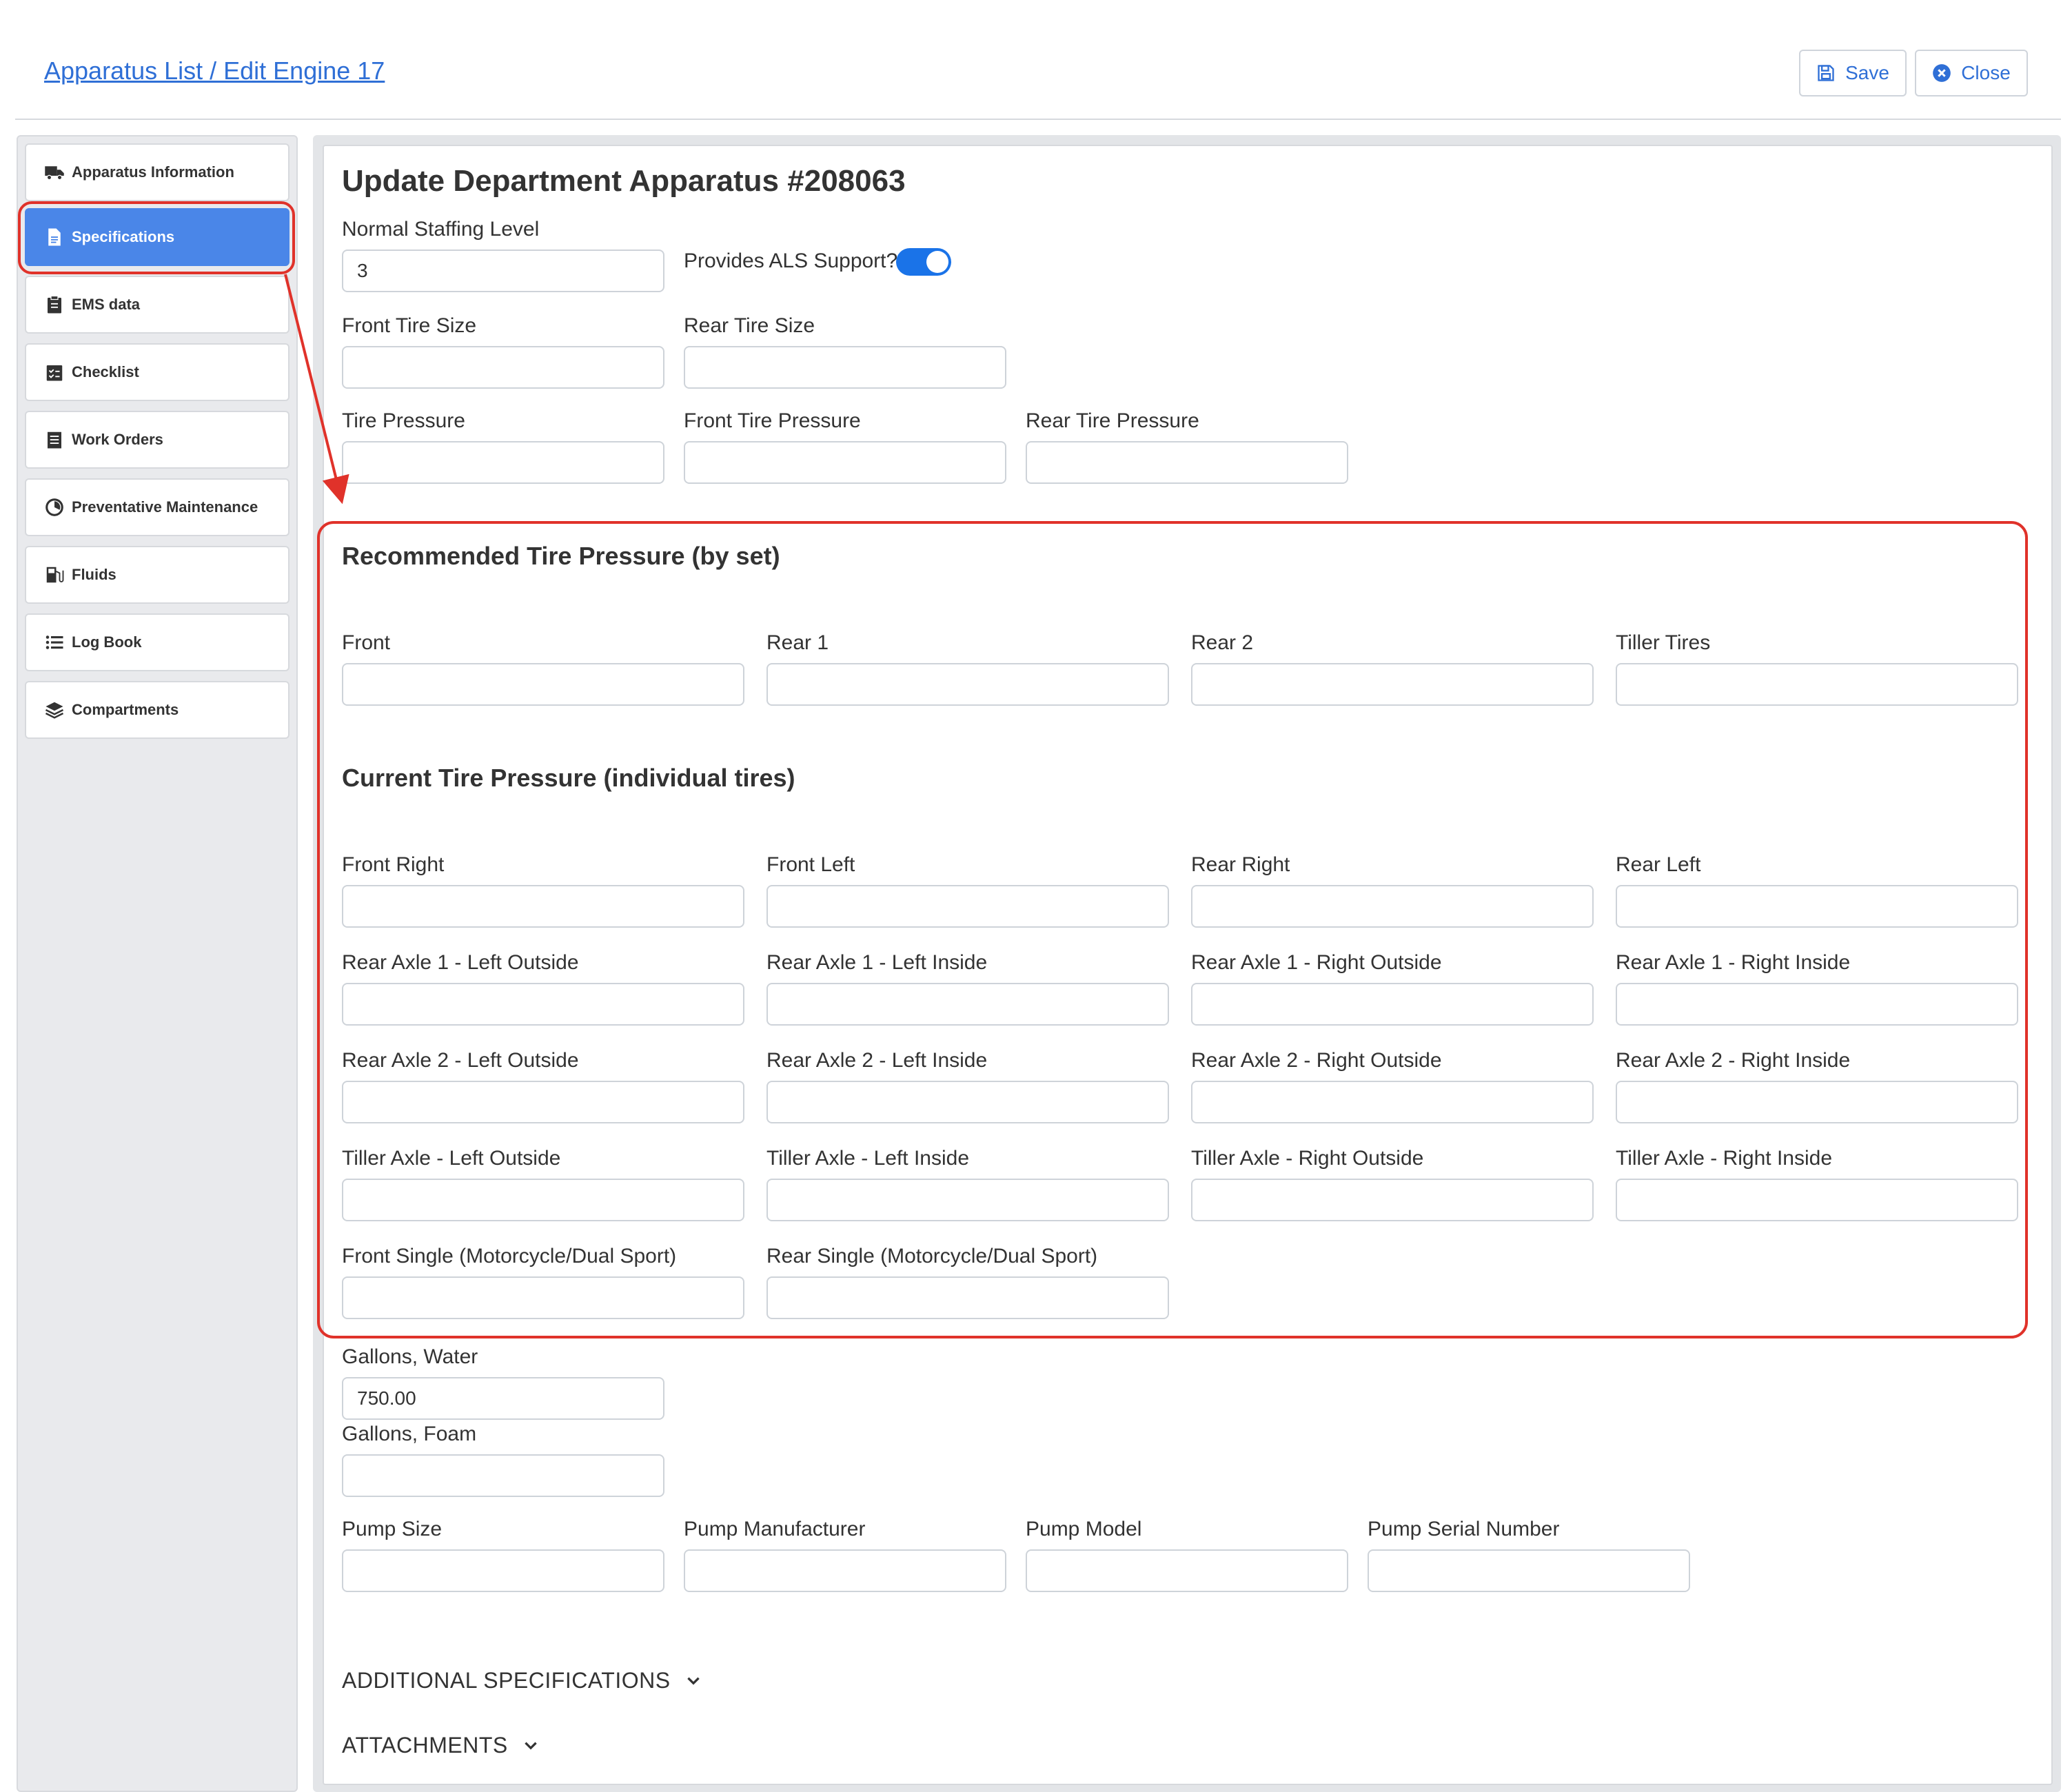 The height and width of the screenshot is (1792, 2072). I want to click on list-icon, so click(54, 642).